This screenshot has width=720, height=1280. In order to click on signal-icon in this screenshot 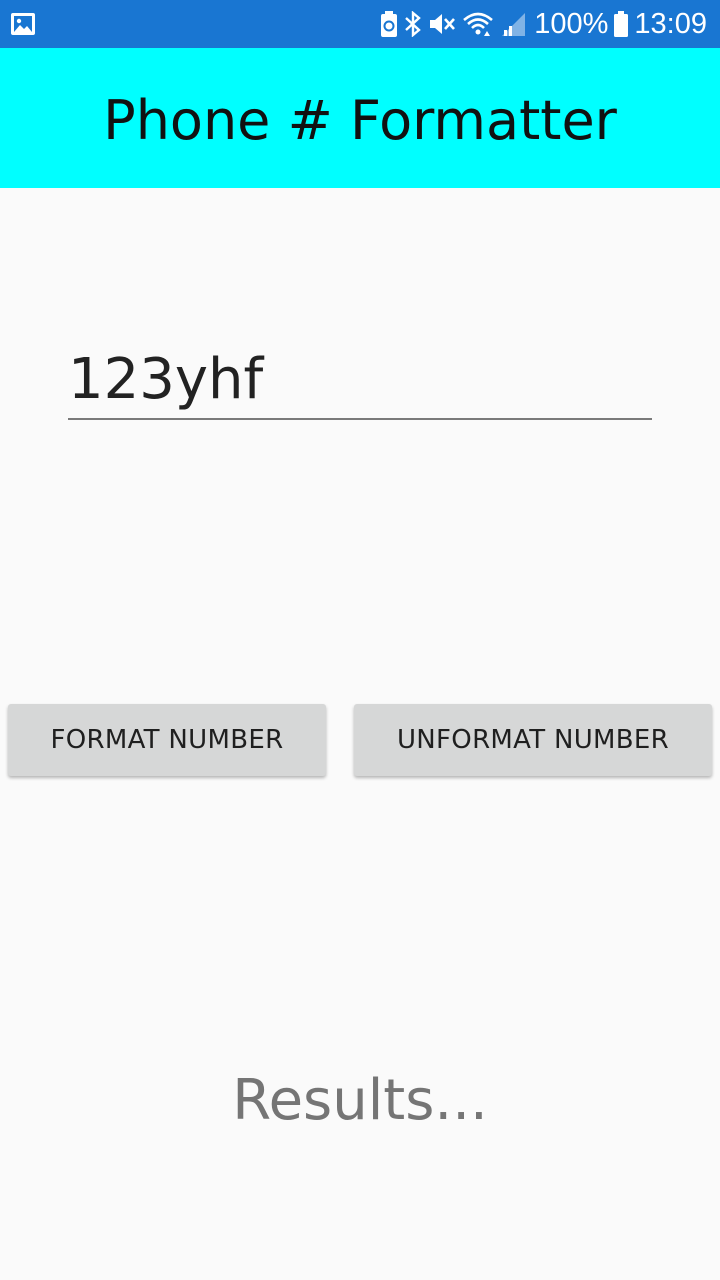, I will do `click(513, 24)`.